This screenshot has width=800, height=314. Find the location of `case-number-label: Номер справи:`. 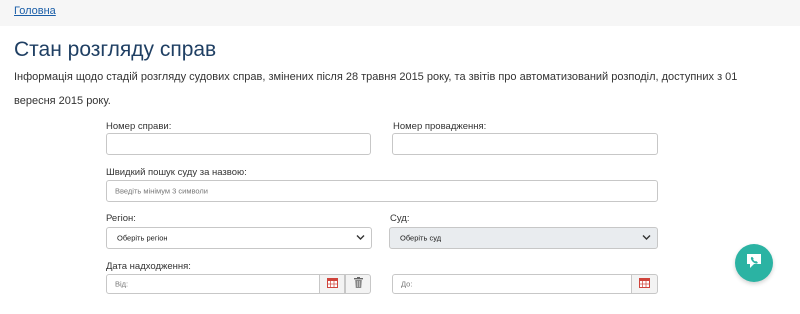

case-number-label: Номер справи: is located at coordinates (139, 126).